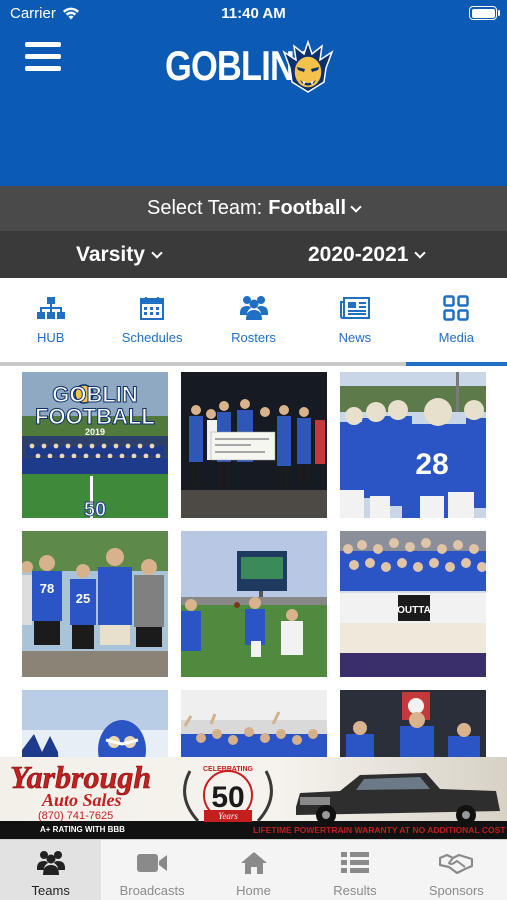 The height and width of the screenshot is (900, 507). I want to click on active-tab-indicator, so click(456, 364).